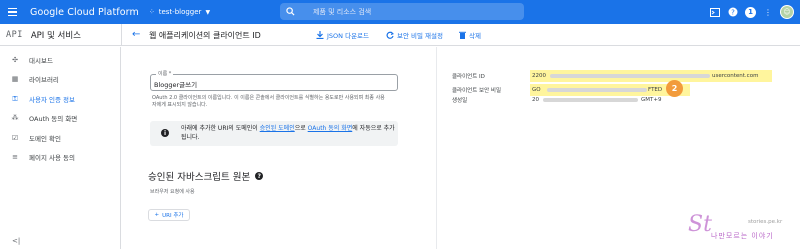  I want to click on name-field-value: Blogger글쓰기, so click(175, 84).